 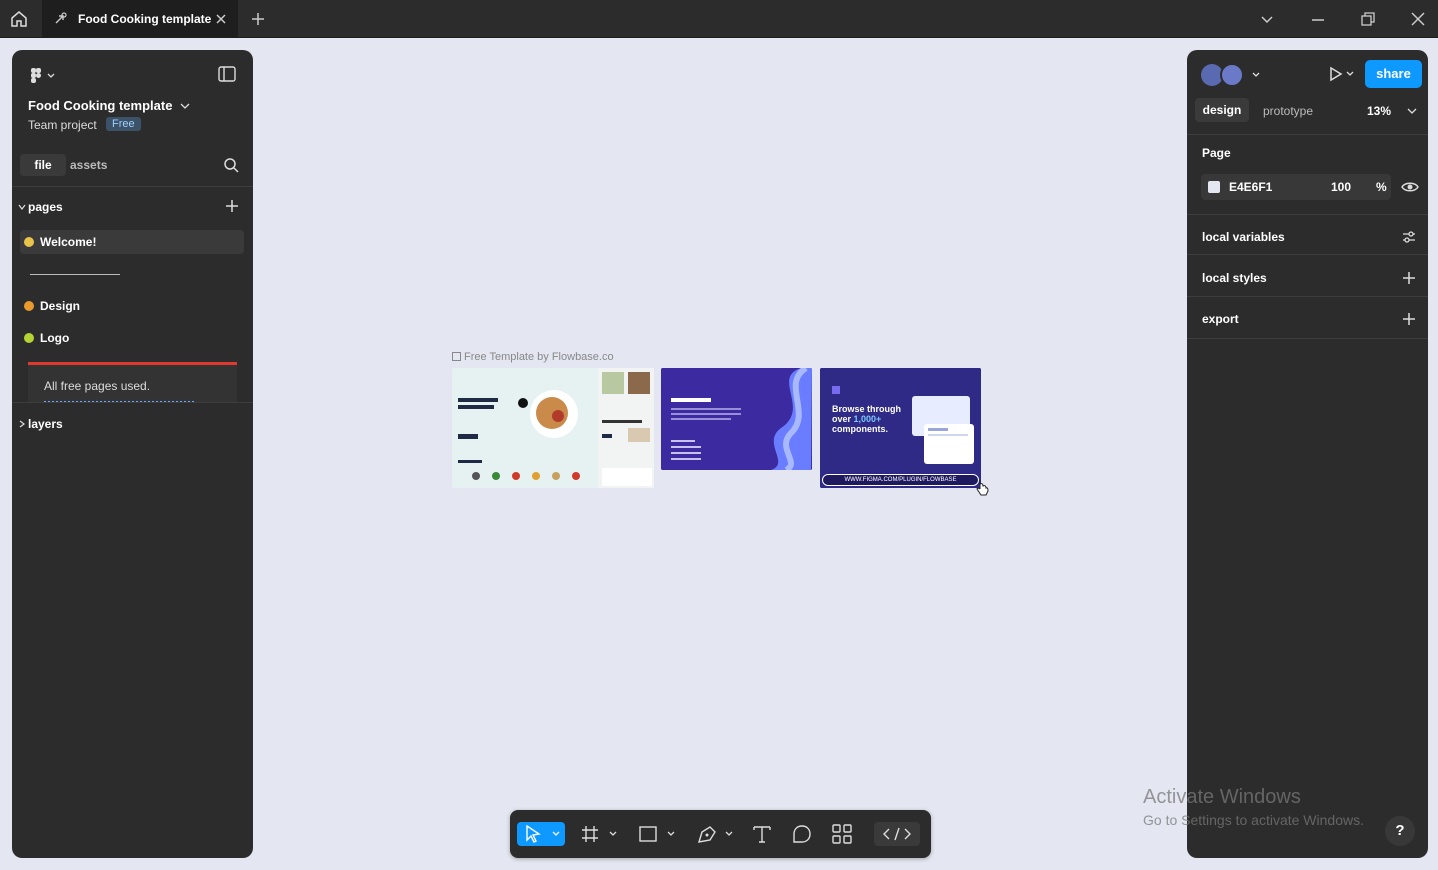 I want to click on plan-badge: Free, so click(x=123, y=124).